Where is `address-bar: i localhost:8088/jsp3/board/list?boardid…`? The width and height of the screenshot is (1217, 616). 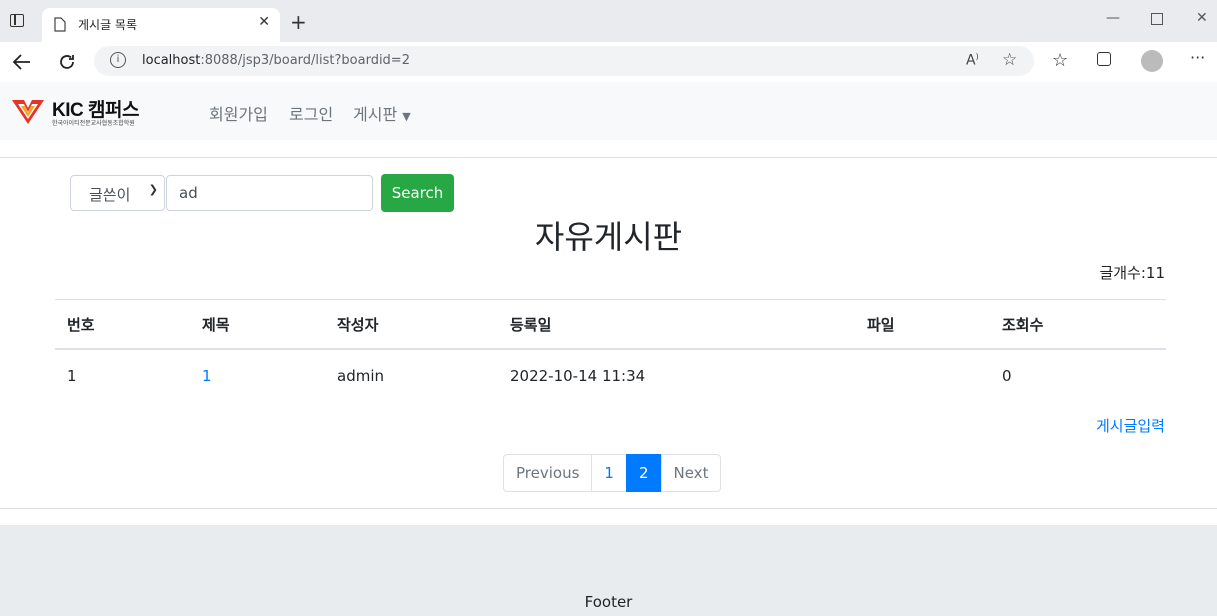
address-bar: i localhost:8088/jsp3/board/list?boardid… is located at coordinates (564, 61).